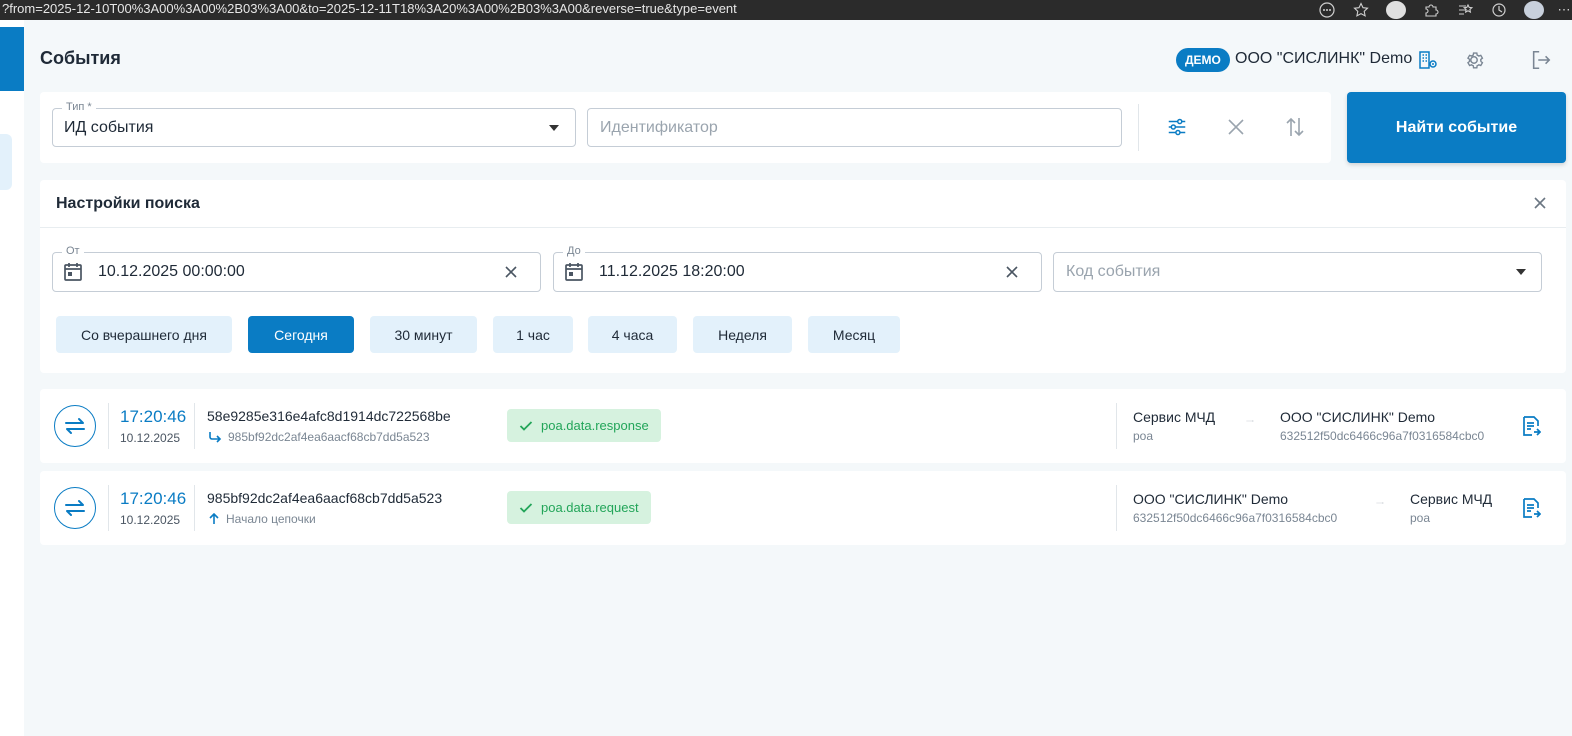  I want to click on event-type-select: Тип * ИД события, so click(314, 124).